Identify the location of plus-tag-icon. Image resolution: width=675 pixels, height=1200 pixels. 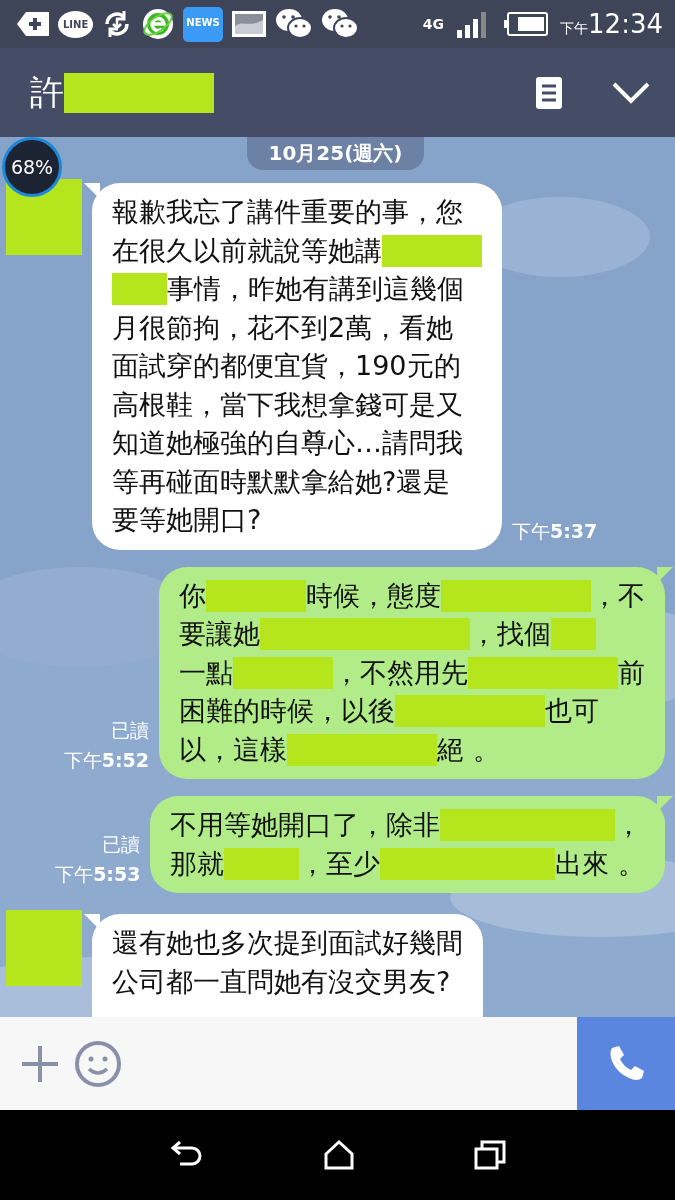
(33, 24).